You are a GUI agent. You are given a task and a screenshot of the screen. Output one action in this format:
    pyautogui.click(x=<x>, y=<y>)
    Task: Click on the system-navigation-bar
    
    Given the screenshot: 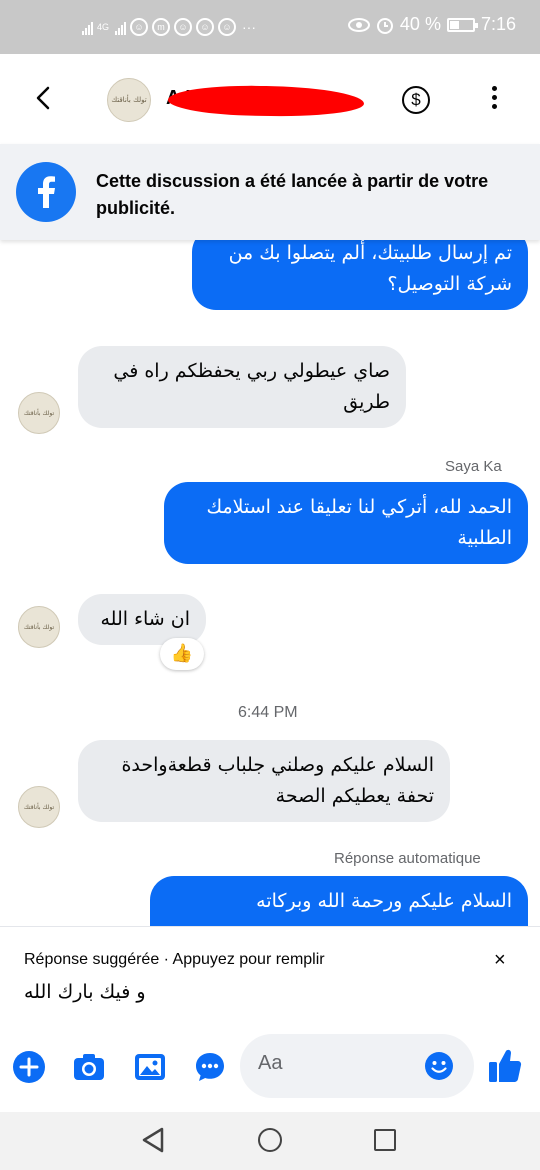 What is the action you would take?
    pyautogui.click(x=270, y=1141)
    